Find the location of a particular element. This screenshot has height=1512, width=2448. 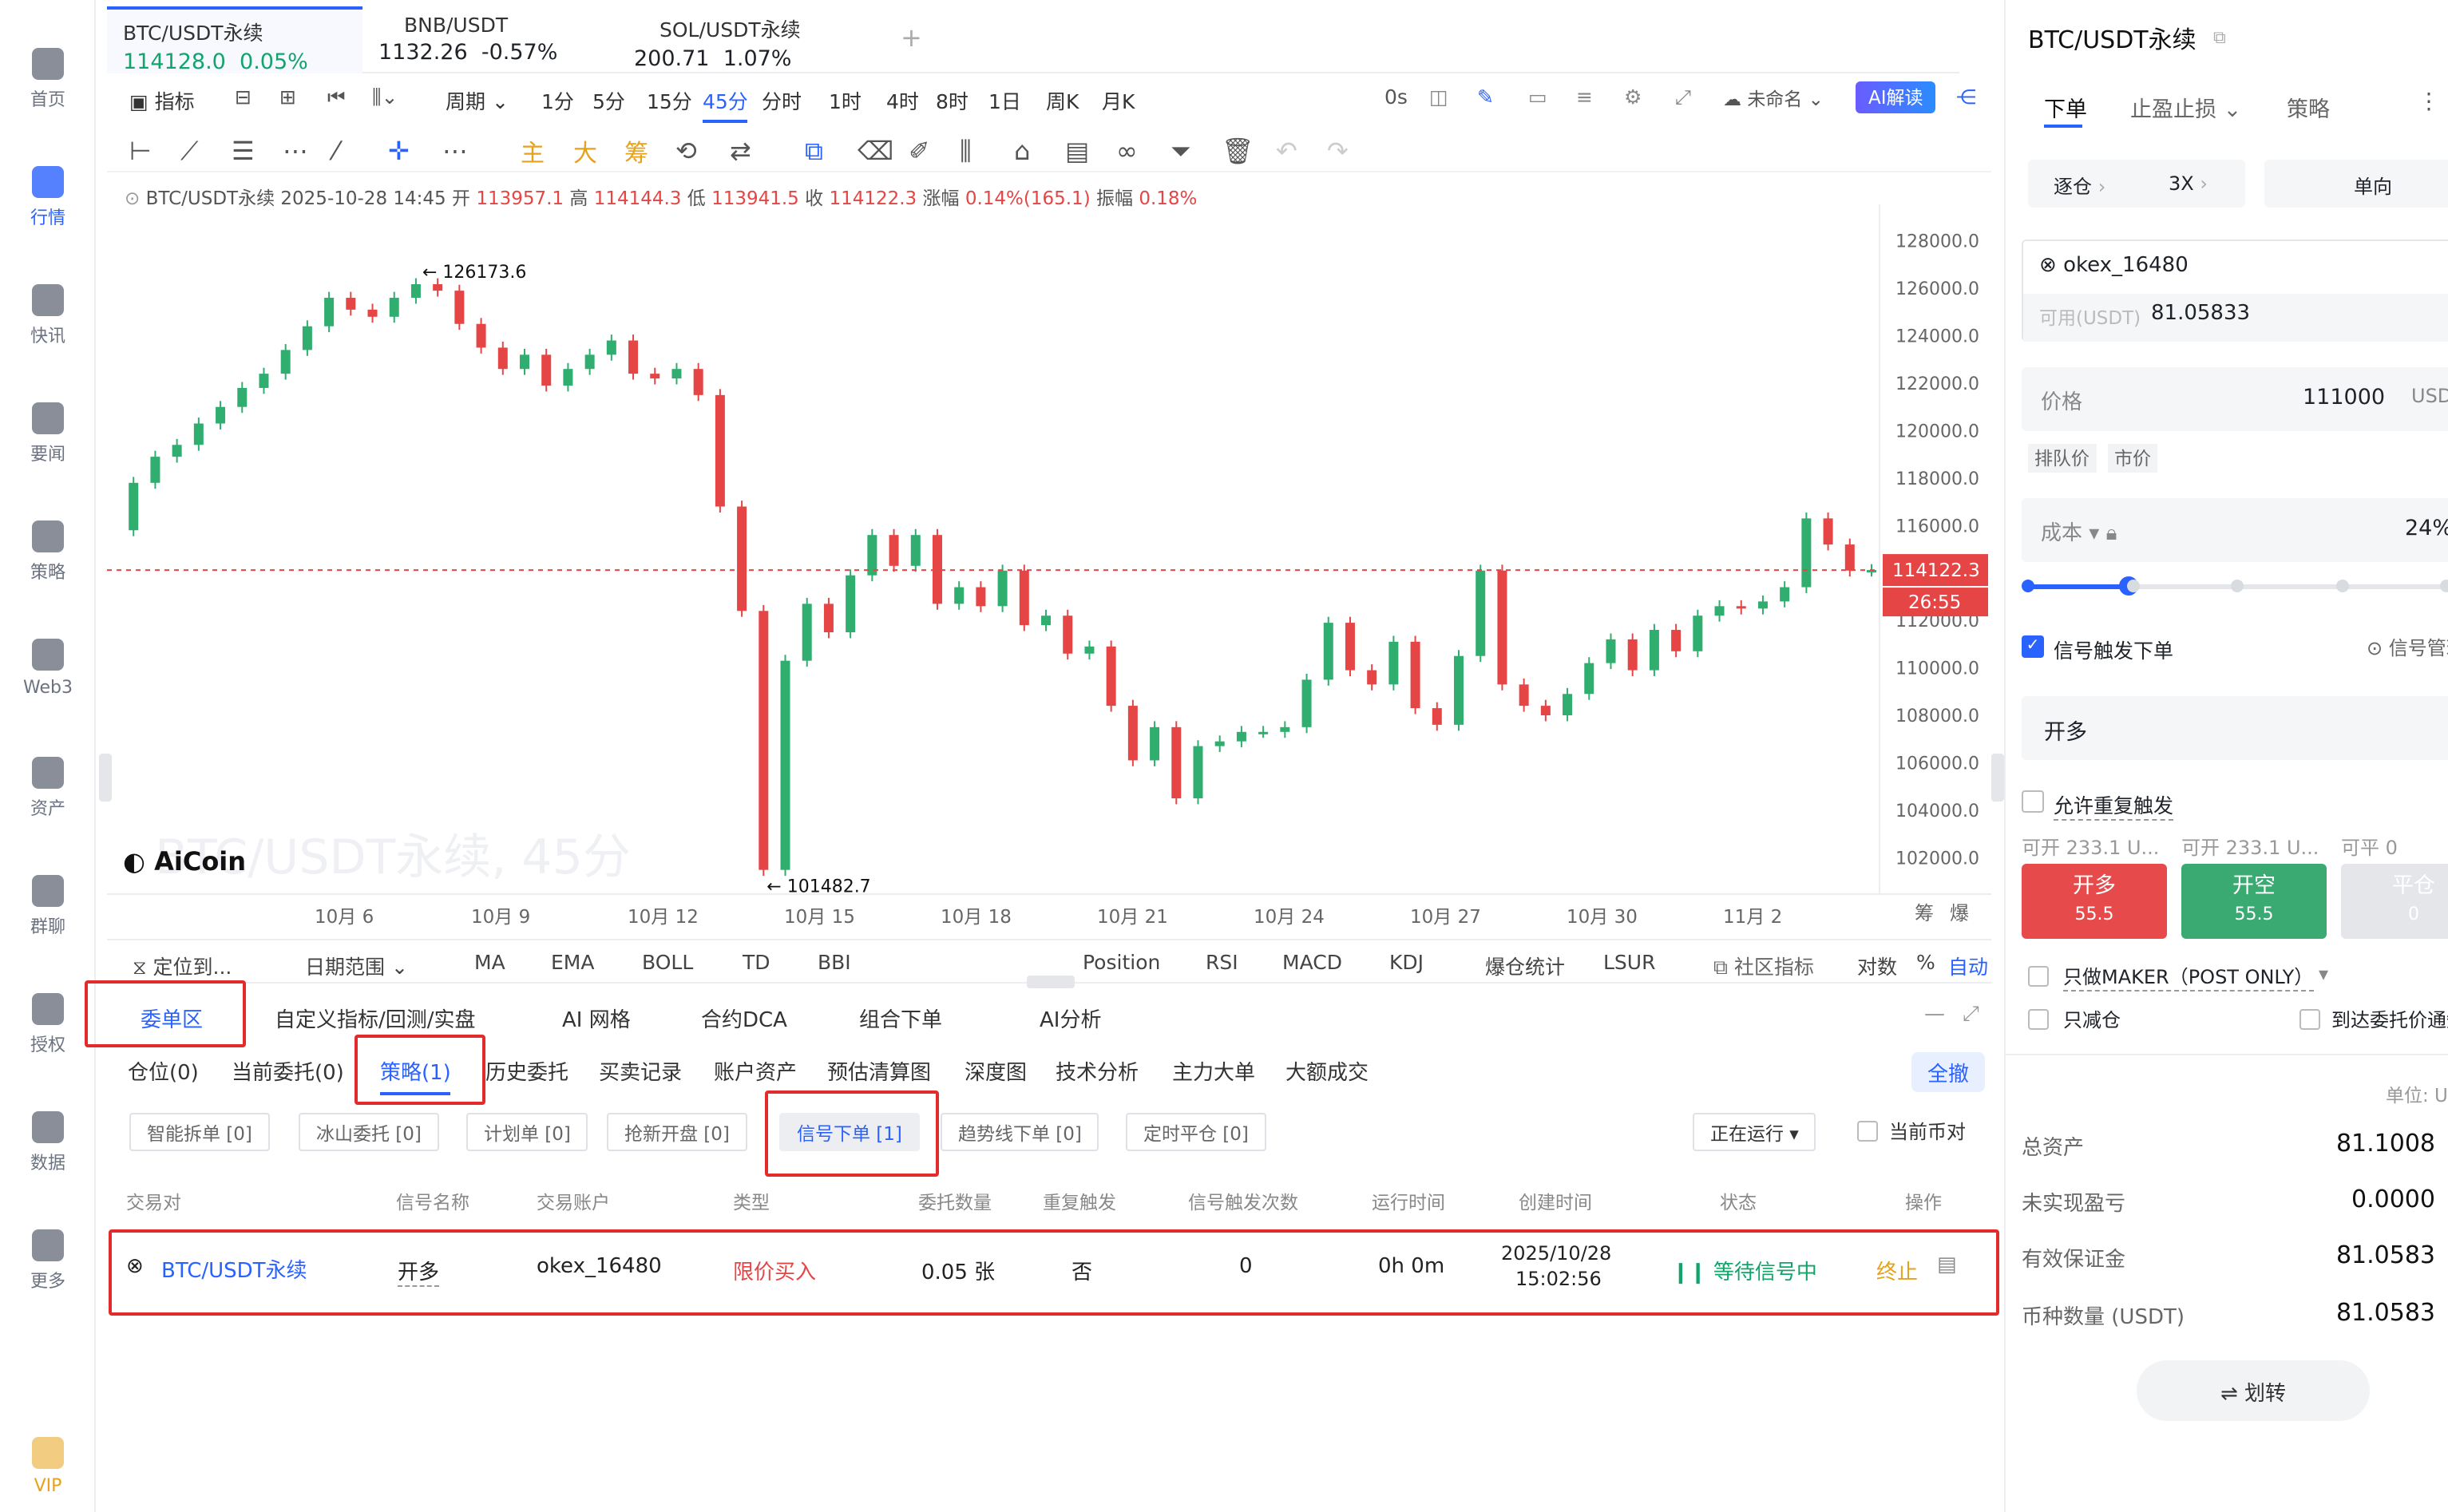

open-short-button: 开空 55.5 is located at coordinates (2254, 901).